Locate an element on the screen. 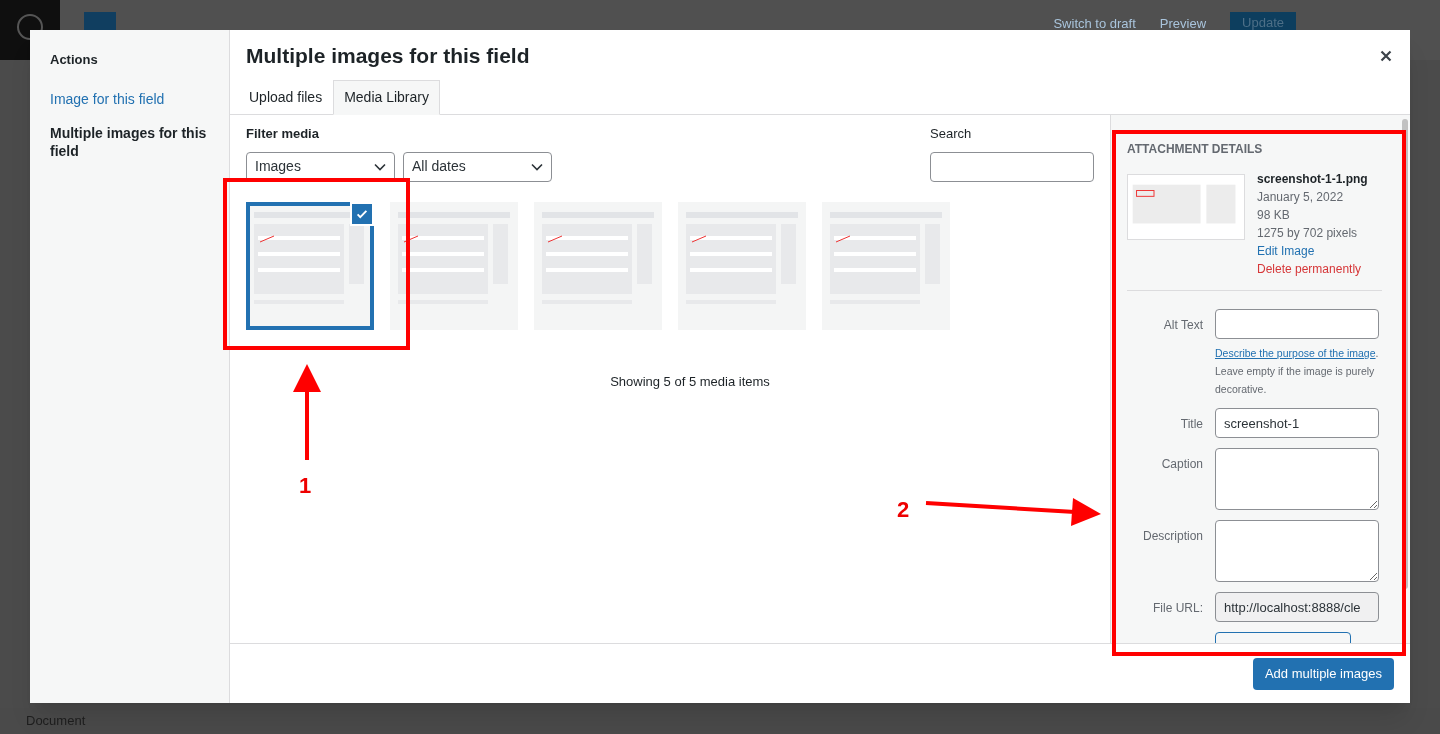 The height and width of the screenshot is (734, 1440). details-heading: ATTACHMENT DETAILS is located at coordinates (1195, 149).